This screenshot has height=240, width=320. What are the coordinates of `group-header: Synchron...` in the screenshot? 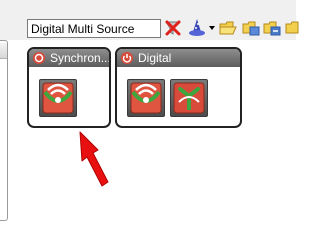 It's located at (69, 58).